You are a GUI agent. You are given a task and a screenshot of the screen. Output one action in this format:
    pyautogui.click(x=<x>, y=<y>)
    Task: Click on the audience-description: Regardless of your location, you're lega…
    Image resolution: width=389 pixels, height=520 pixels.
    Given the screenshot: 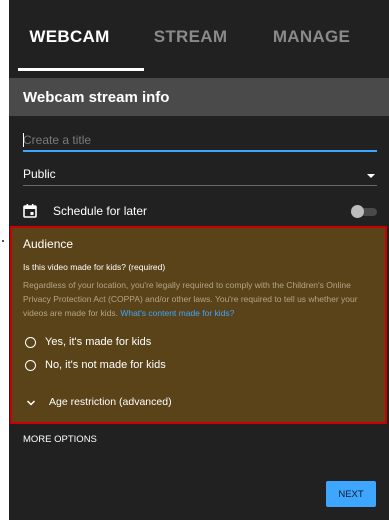 What is the action you would take?
    pyautogui.click(x=201, y=299)
    